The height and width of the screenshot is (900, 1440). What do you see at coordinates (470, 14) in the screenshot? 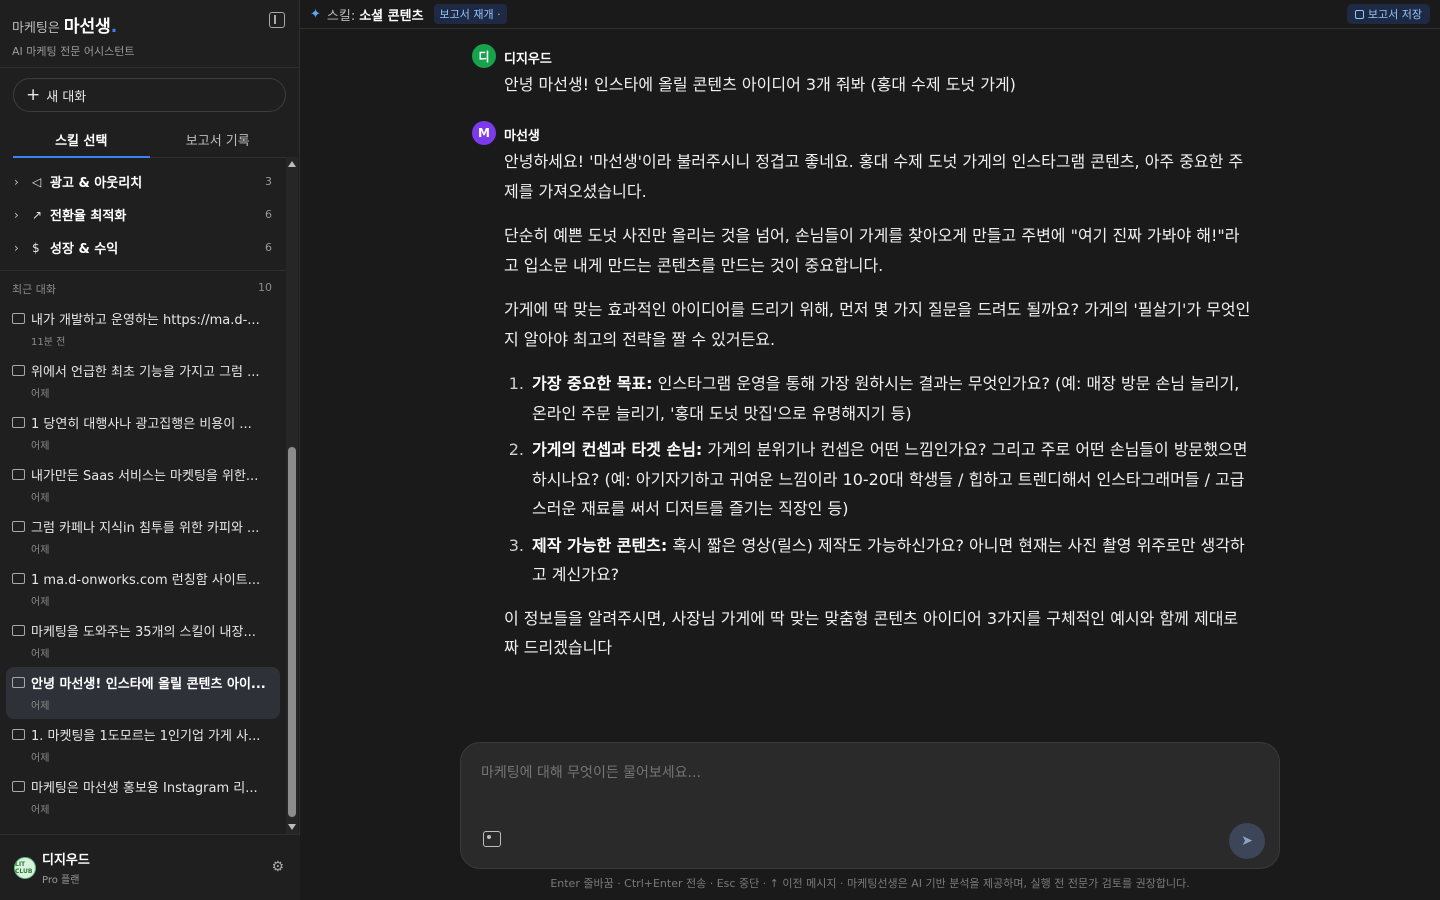
I see `report-resume-badge: 보고서 재개 ·` at bounding box center [470, 14].